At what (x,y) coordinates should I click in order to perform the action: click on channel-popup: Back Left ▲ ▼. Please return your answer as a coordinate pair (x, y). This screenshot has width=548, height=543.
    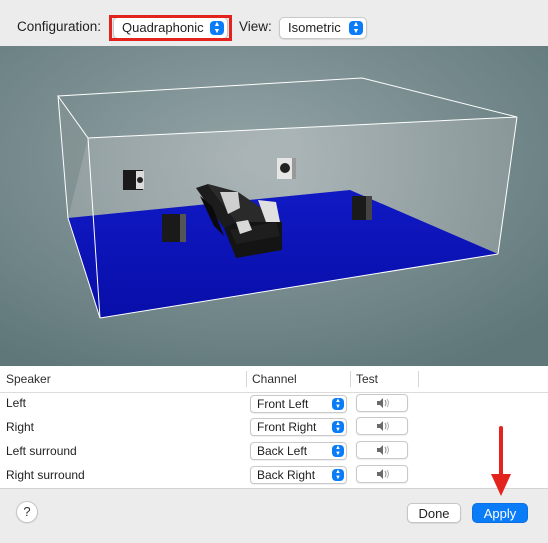
    Looking at the image, I should click on (298, 451).